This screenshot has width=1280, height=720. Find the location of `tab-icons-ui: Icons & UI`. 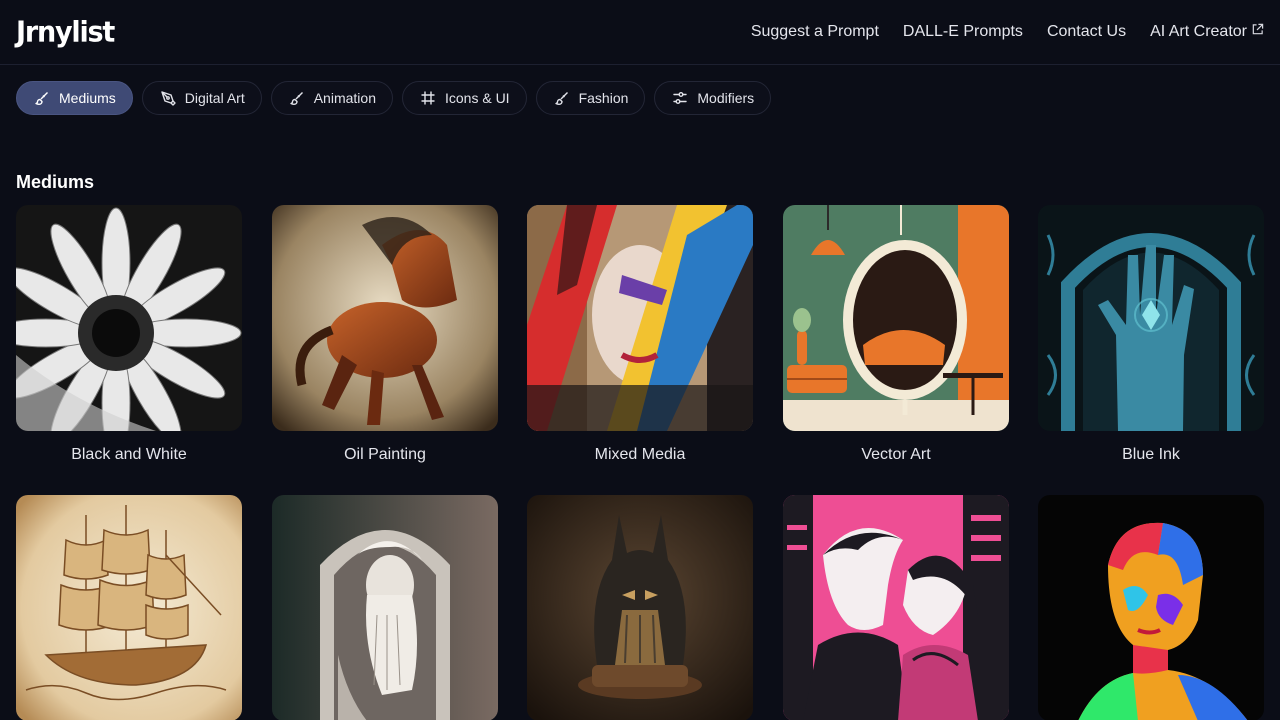

tab-icons-ui: Icons & UI is located at coordinates (464, 98).